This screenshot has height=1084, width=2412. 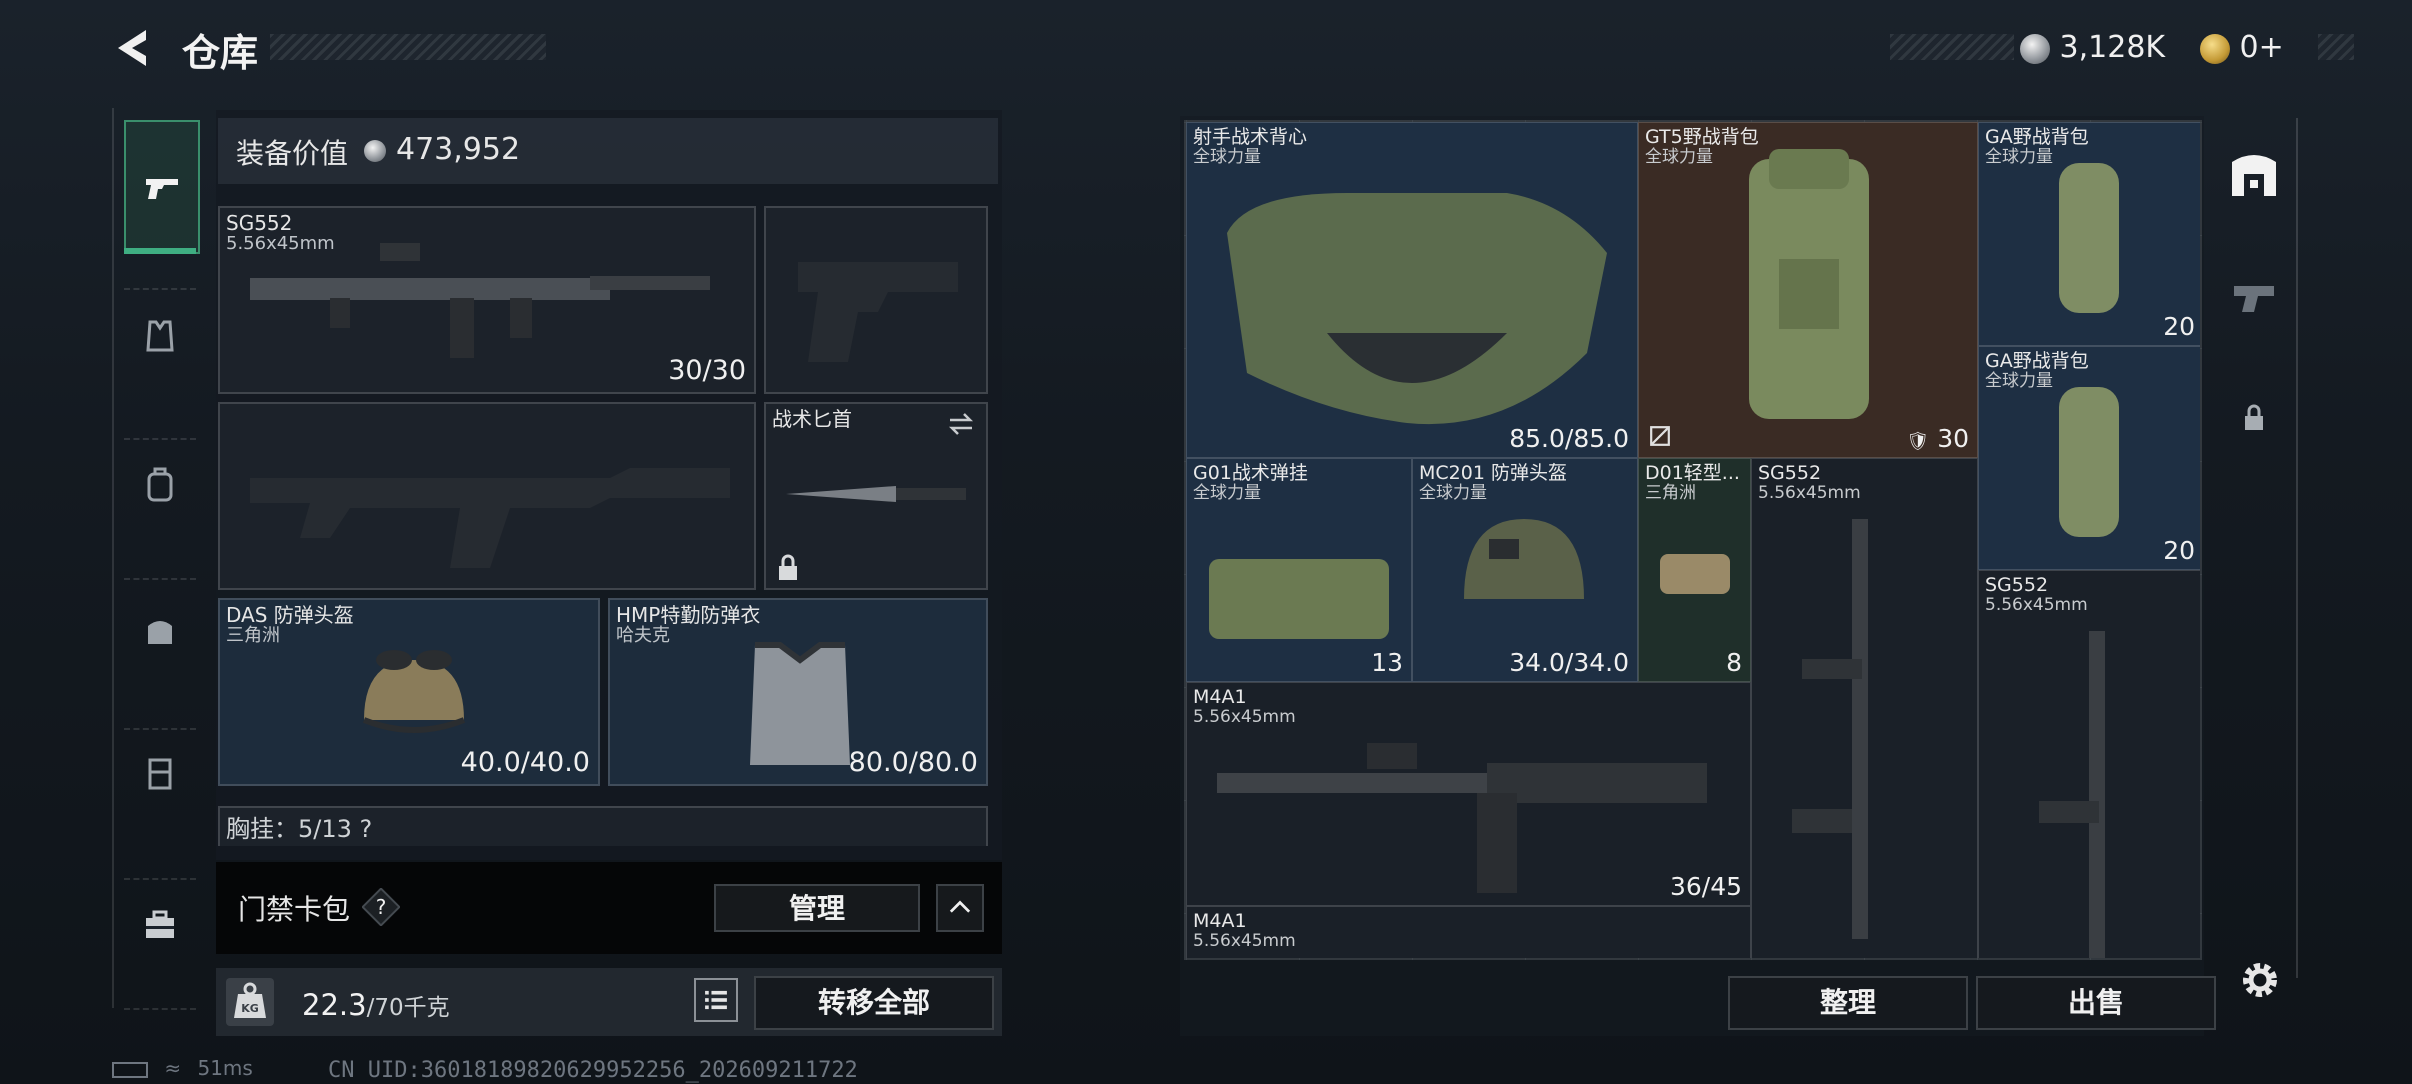 I want to click on item-capacity: 13, so click(x=1387, y=662).